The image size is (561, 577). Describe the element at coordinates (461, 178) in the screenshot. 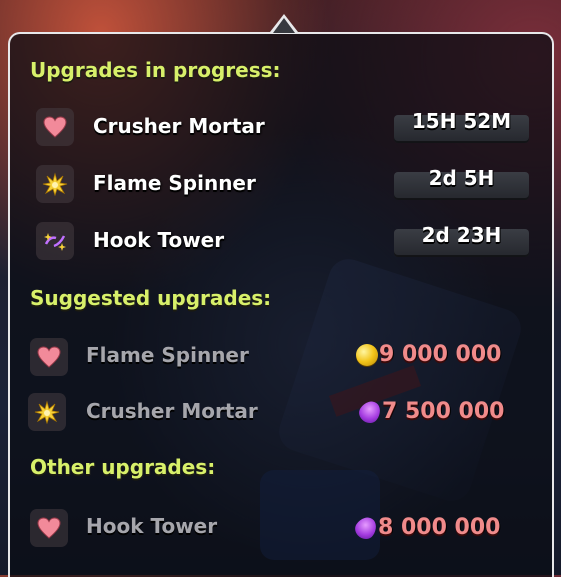

I see `upgrade-timer: 2d 5H` at that location.